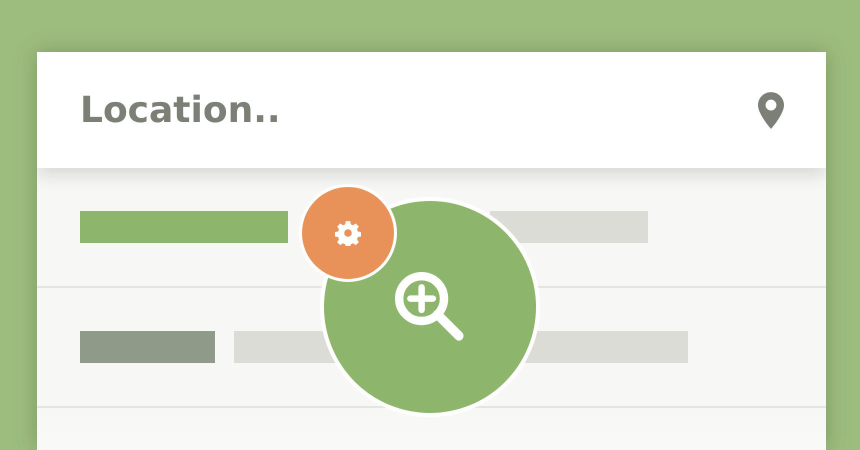 Image resolution: width=860 pixels, height=450 pixels. Describe the element at coordinates (348, 233) in the screenshot. I see `settings-icon` at that location.